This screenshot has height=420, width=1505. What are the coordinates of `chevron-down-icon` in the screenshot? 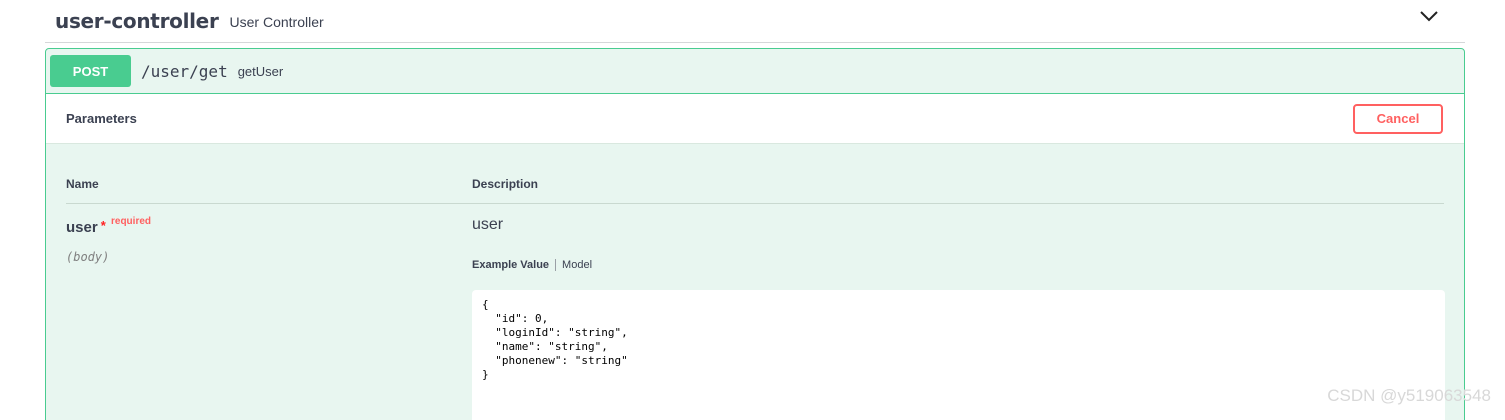 It's located at (1429, 16).